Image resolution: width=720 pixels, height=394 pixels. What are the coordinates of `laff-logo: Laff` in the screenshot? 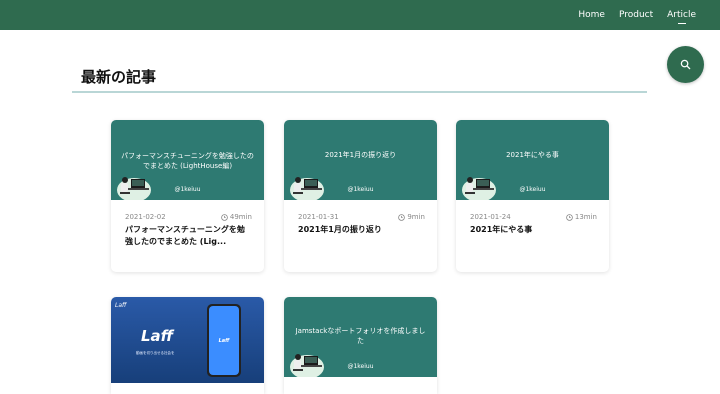 It's located at (157, 336).